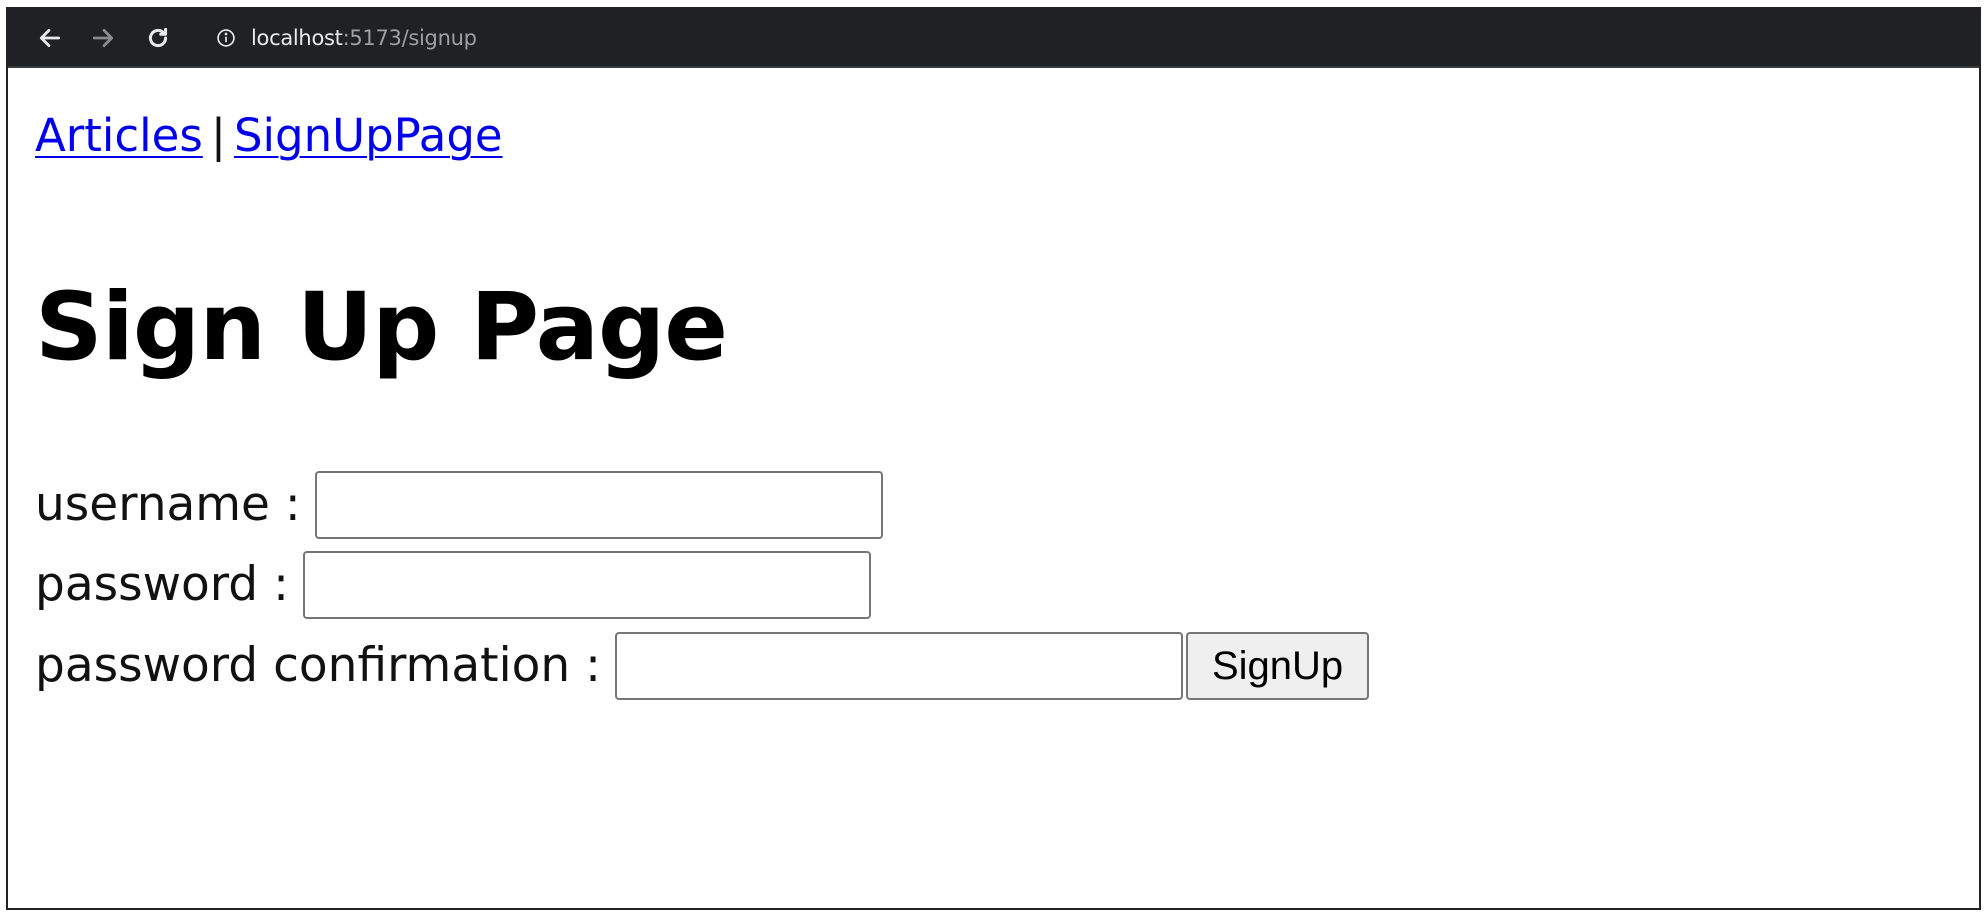  What do you see at coordinates (1081, 38) in the screenshot?
I see `address-bar: localhost:5173/signup` at bounding box center [1081, 38].